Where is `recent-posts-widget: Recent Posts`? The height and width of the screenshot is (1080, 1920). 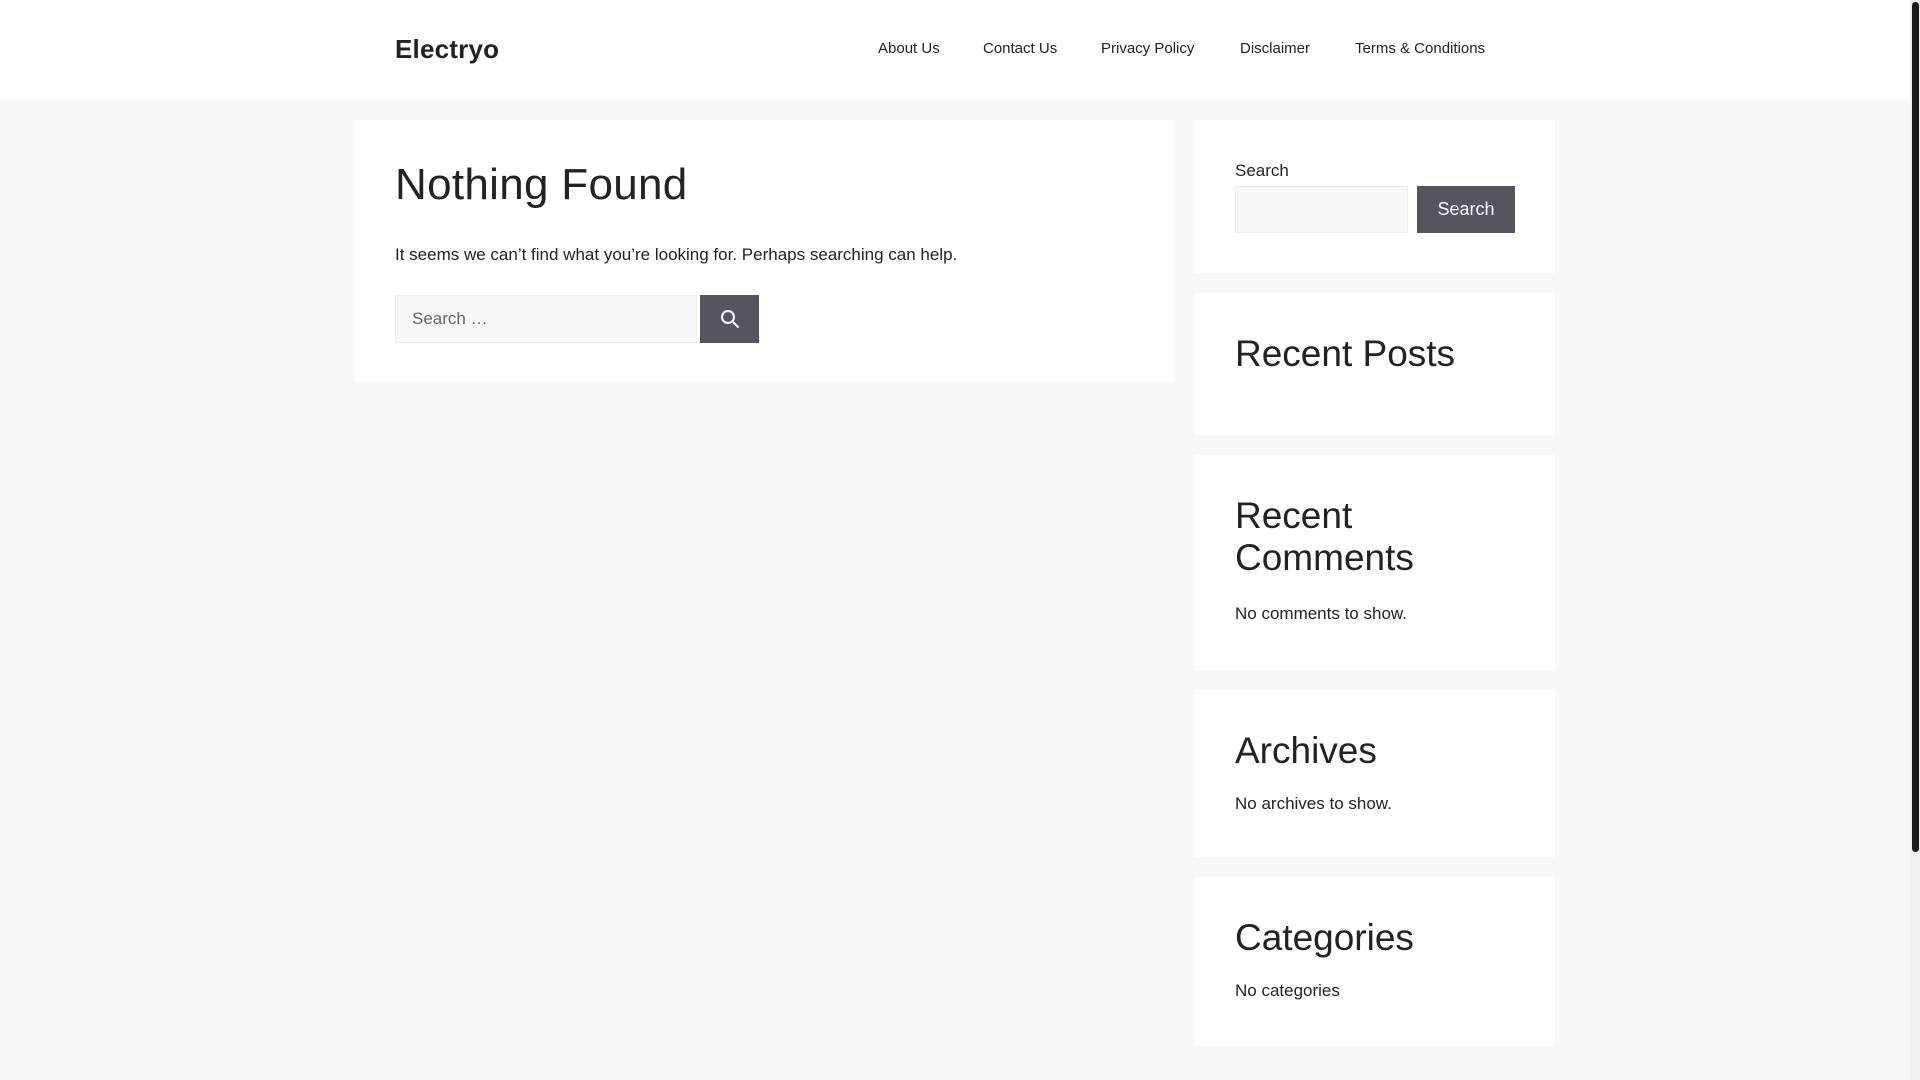 recent-posts-widget: Recent Posts is located at coordinates (1375, 364).